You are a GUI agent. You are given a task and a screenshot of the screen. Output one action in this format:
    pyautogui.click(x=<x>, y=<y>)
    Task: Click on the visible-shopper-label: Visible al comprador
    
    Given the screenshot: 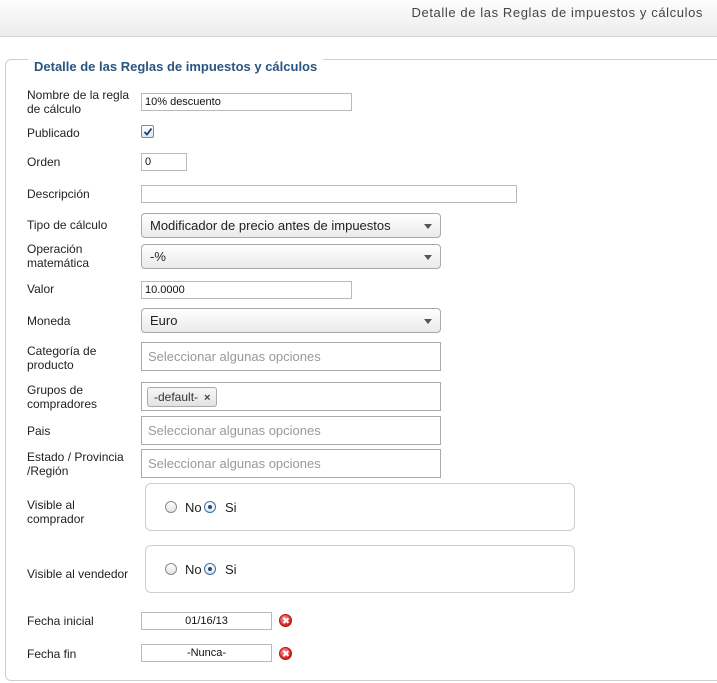 What is the action you would take?
    pyautogui.click(x=56, y=512)
    